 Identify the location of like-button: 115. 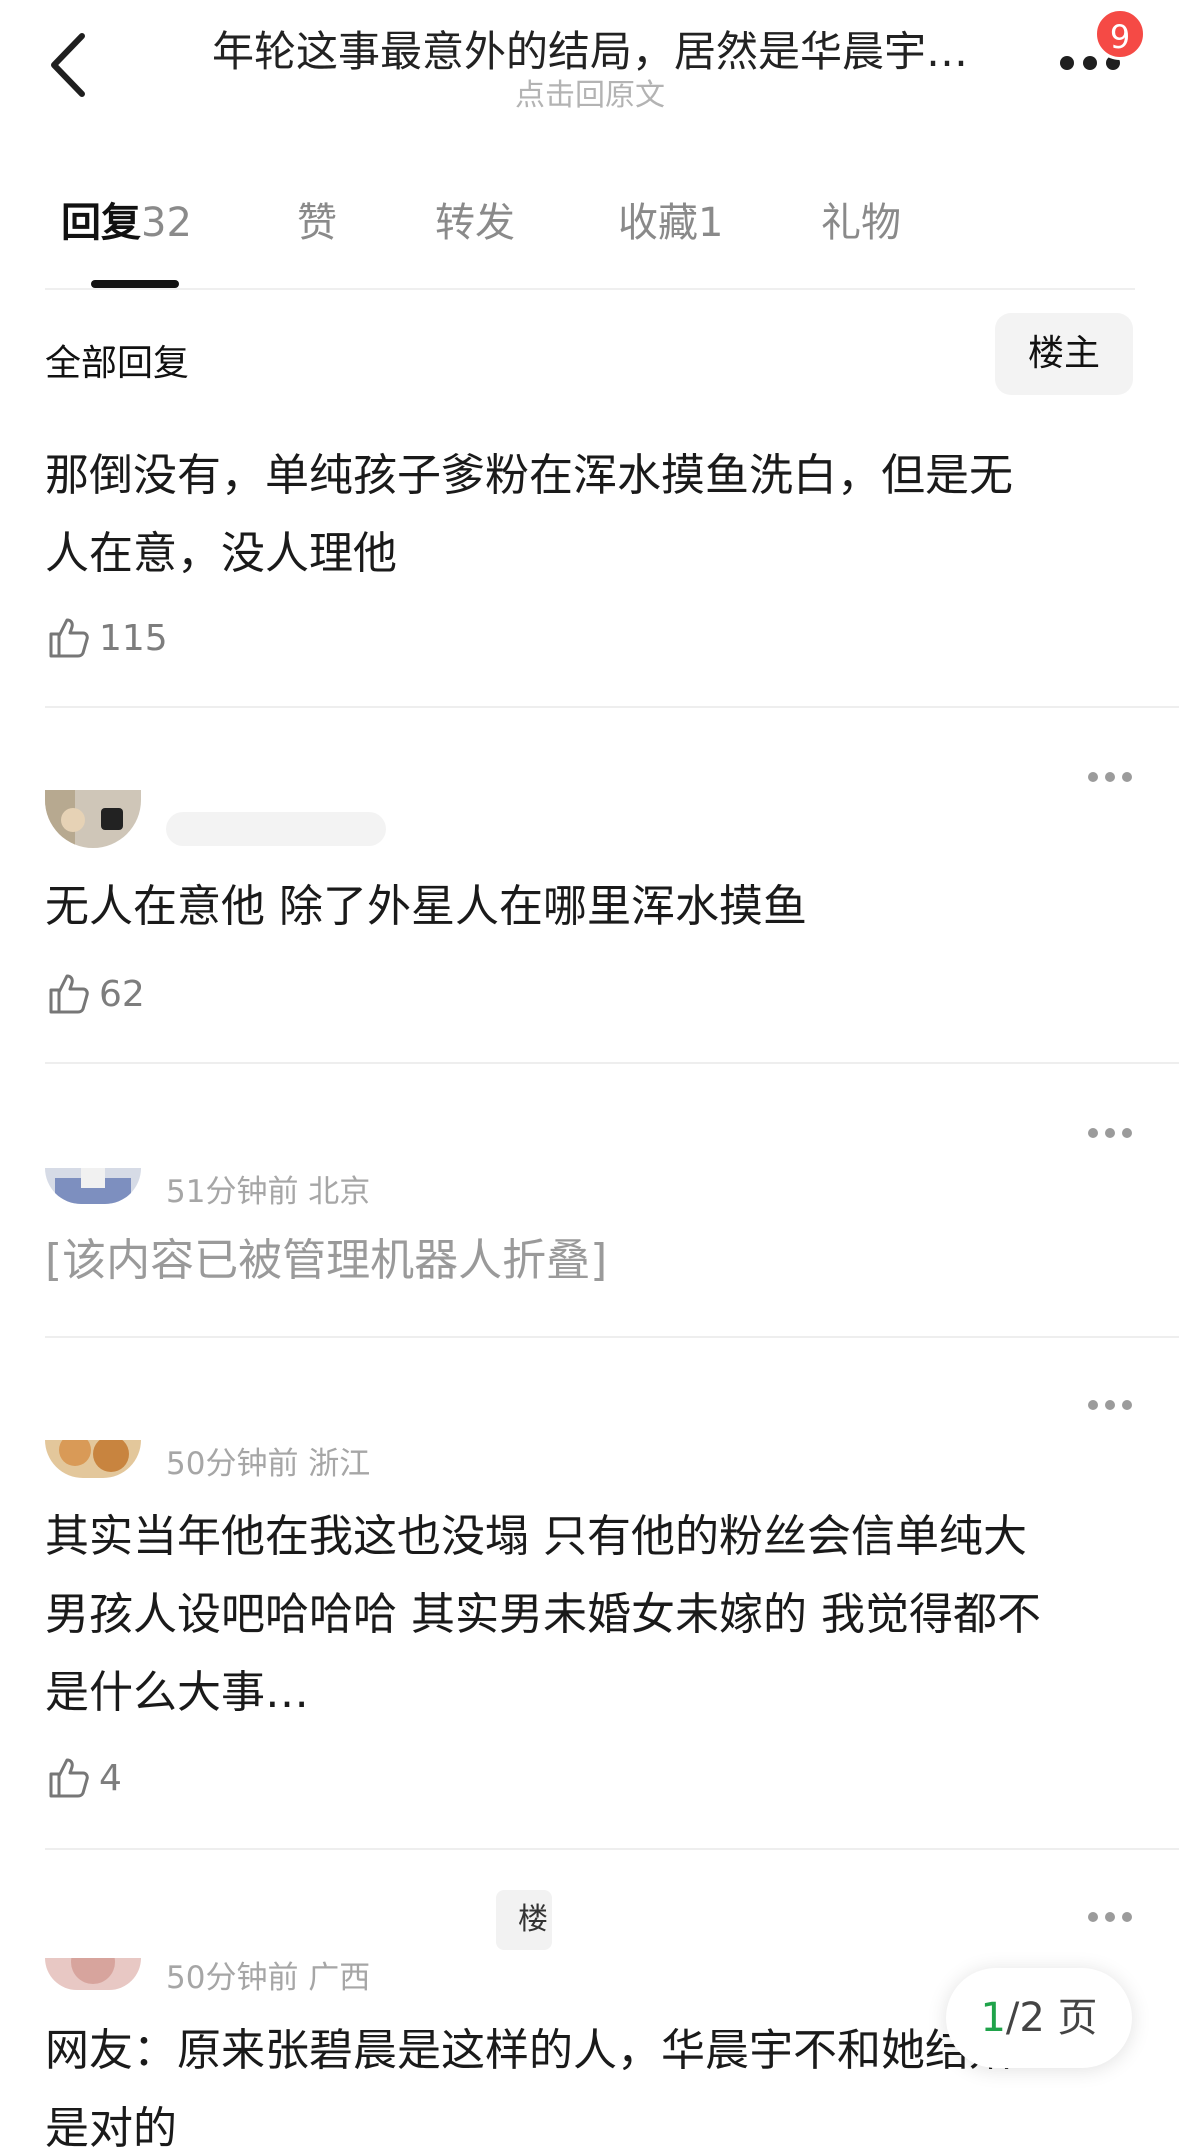
(106, 638).